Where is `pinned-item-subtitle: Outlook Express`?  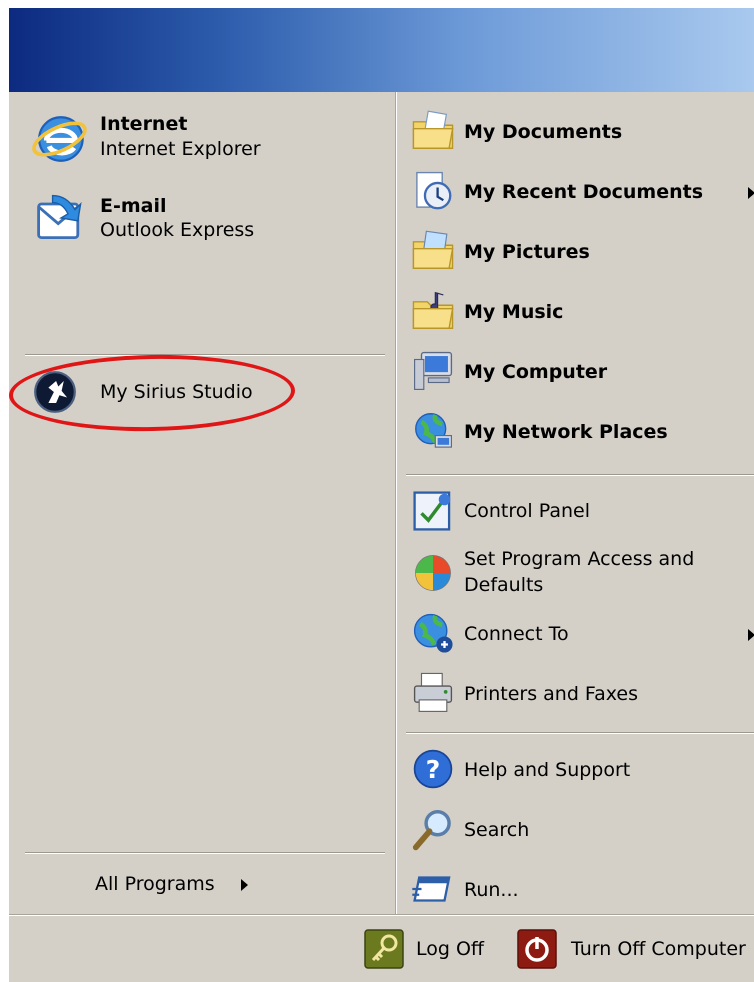
pinned-item-subtitle: Outlook Express is located at coordinates (177, 230).